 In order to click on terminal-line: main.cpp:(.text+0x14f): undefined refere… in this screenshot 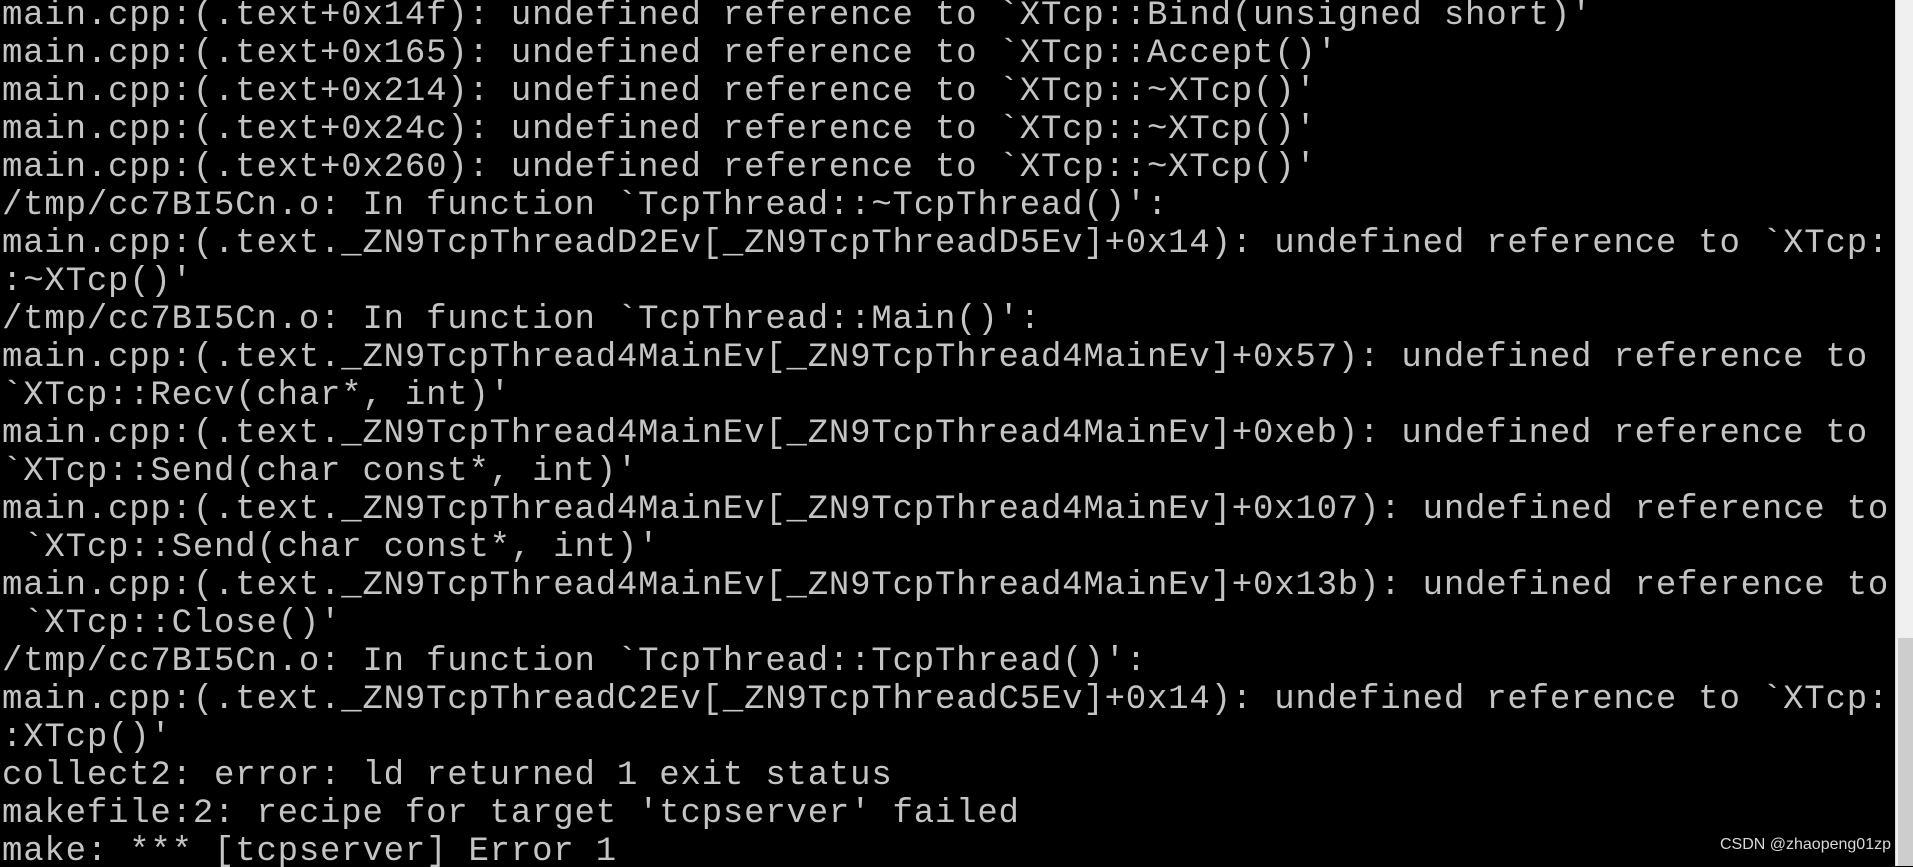, I will do `click(797, 17)`.